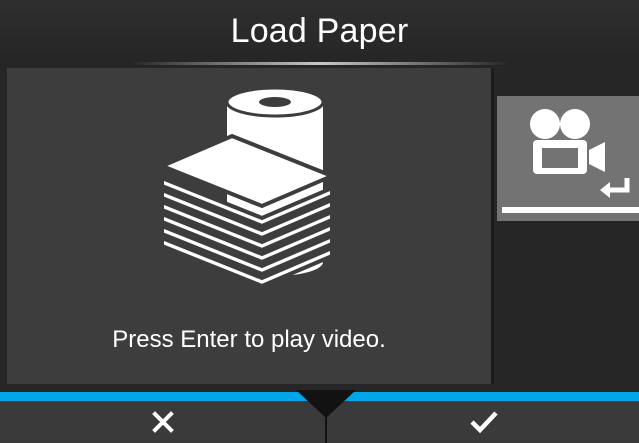  I want to click on video-camera-icon, so click(567, 141).